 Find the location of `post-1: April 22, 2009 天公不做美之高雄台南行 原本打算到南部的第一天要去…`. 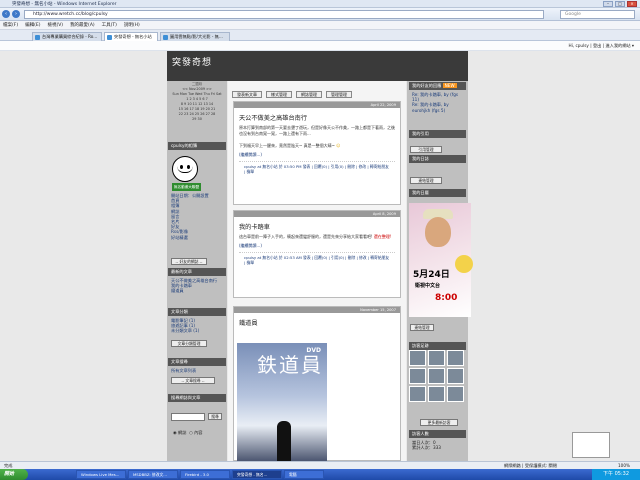

post-1: April 22, 2009 天公不做美之高雄台南行 原本打算到南部的第一天要去… is located at coordinates (317, 153).